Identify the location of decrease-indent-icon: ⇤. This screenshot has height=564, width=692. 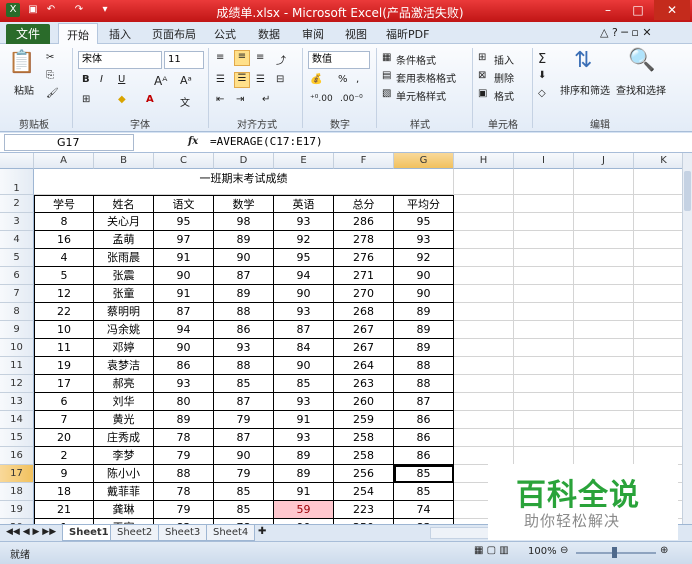
(220, 99).